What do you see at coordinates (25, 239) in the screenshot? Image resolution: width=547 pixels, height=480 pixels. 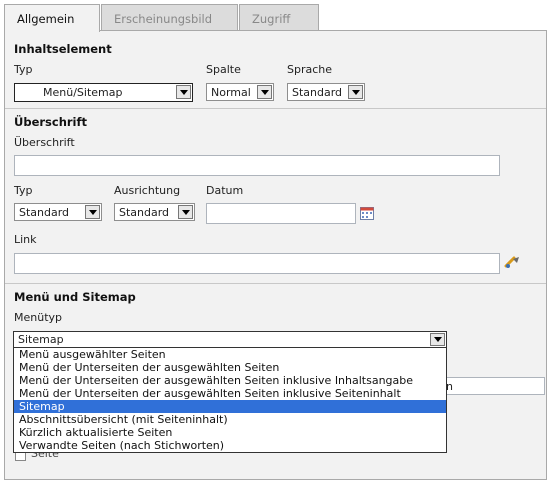 I see `link-label: Link` at bounding box center [25, 239].